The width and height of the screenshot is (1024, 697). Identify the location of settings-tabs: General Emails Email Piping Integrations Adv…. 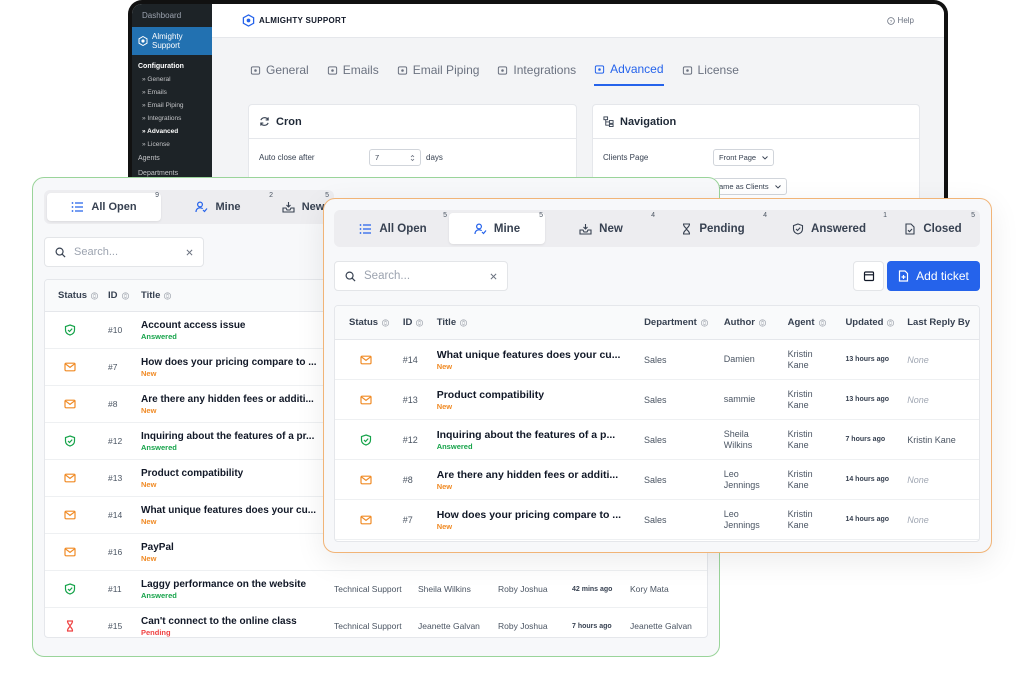
(494, 74).